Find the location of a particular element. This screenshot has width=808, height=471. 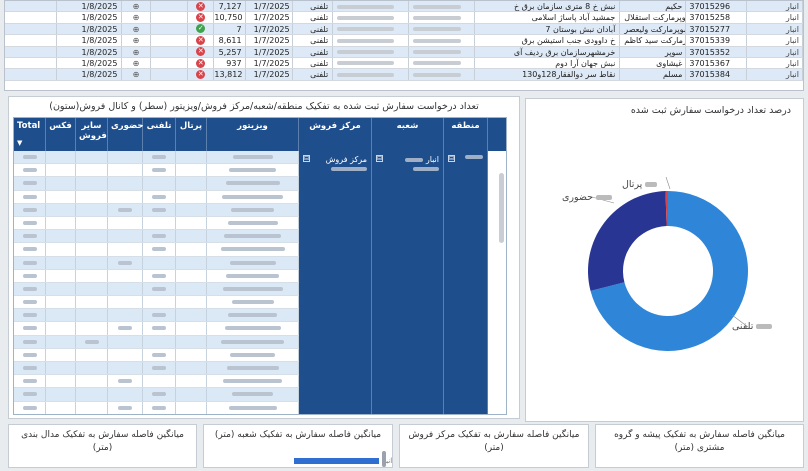

header-fax: فکس is located at coordinates (61, 134).